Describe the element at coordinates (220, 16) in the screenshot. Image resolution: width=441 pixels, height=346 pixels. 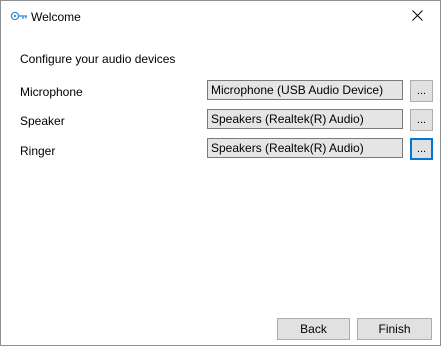
I see `title-bar: Welcome` at that location.